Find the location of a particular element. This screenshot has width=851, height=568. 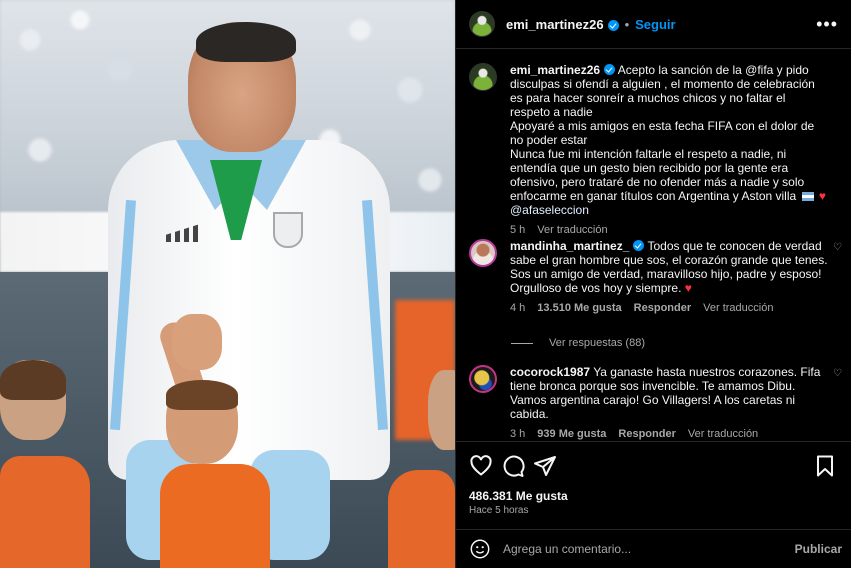

author-username: emi_martinez26 is located at coordinates (555, 24).